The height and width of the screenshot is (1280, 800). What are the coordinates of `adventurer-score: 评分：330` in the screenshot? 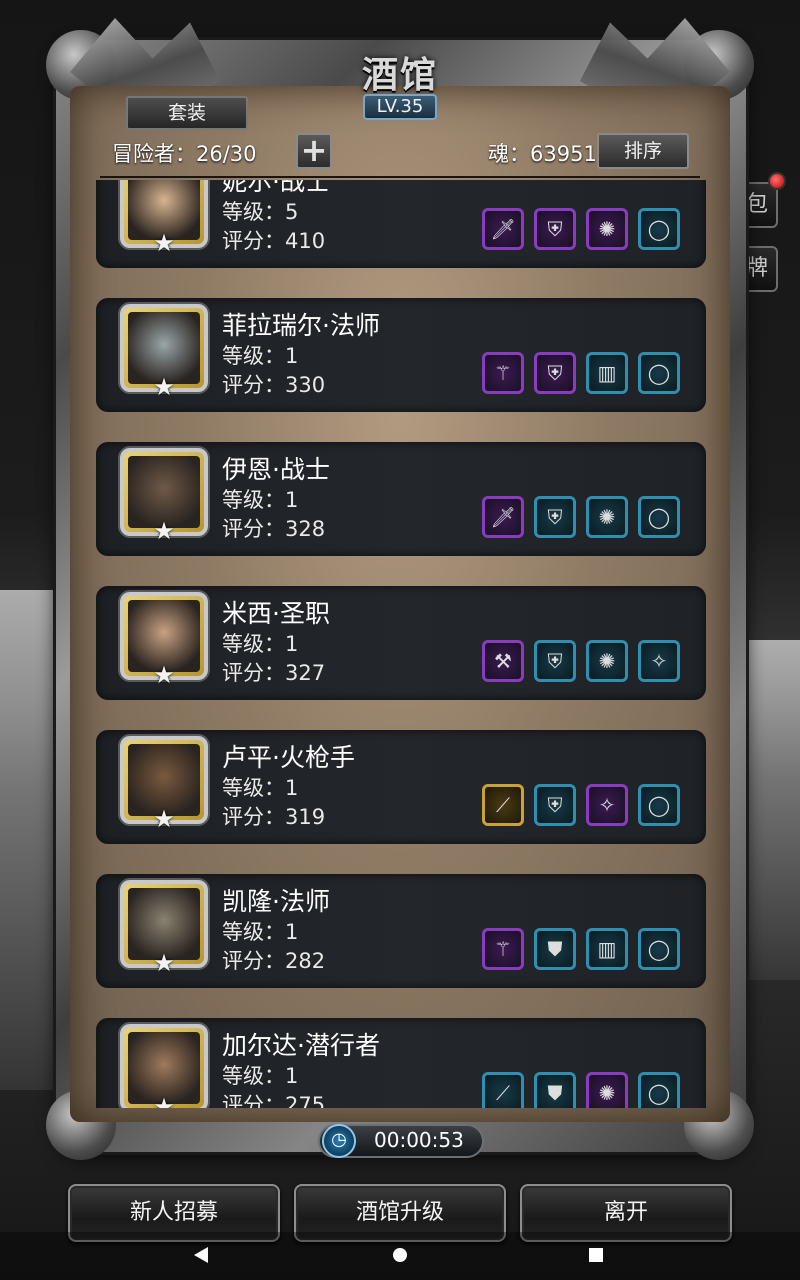 It's located at (274, 385).